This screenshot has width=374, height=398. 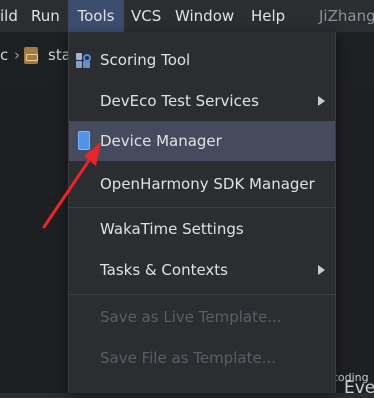 I want to click on menu-help: Help, so click(x=268, y=16).